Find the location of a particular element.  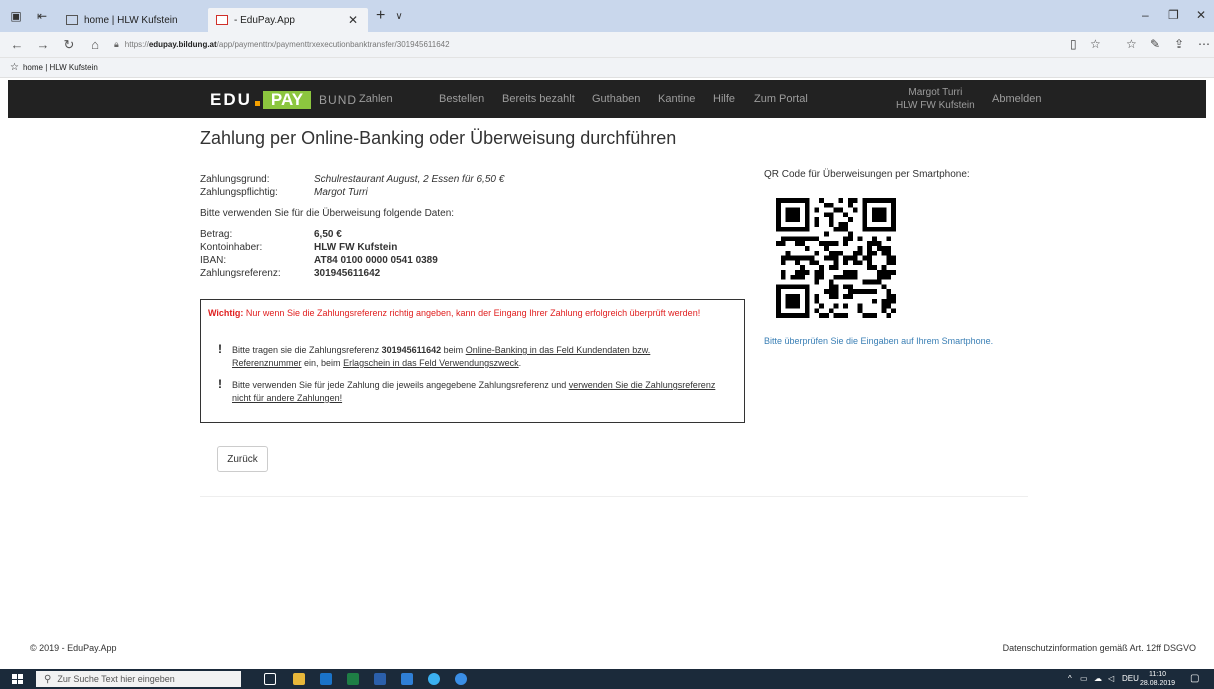

taskbar-search: ⚲ Zur Suche Text hier eingeben is located at coordinates (138, 679).